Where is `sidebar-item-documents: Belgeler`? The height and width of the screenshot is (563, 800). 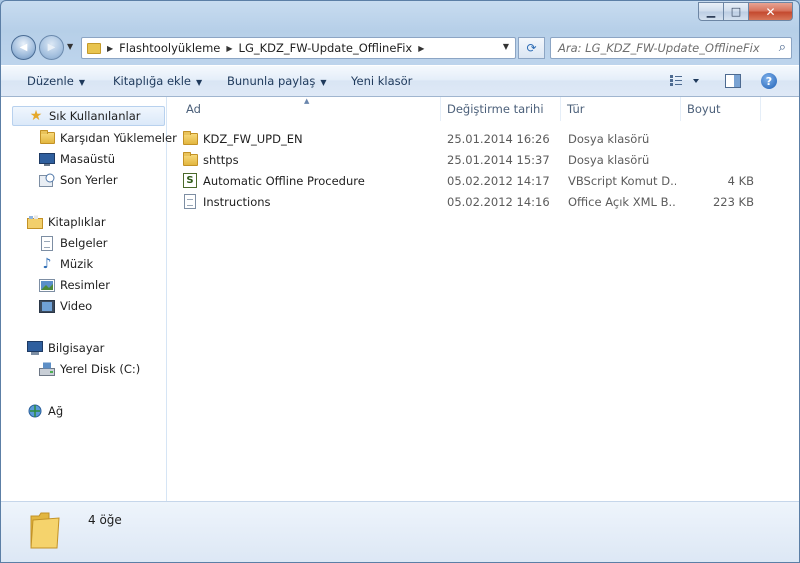 sidebar-item-documents: Belgeler is located at coordinates (73, 243).